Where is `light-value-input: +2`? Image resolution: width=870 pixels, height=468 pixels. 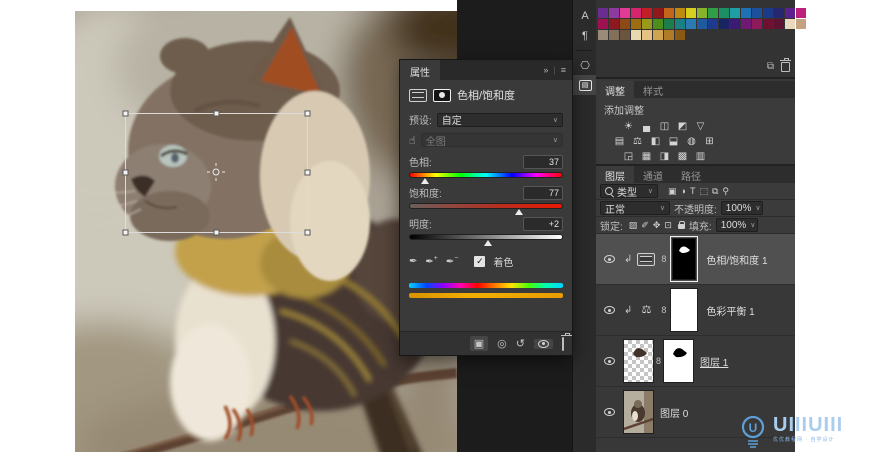
light-value-input: +2 is located at coordinates (543, 224).